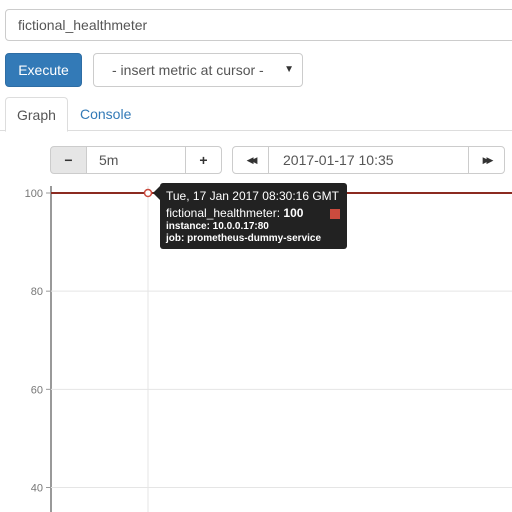 The height and width of the screenshot is (512, 512). Describe the element at coordinates (335, 214) in the screenshot. I see `series-color-swatch` at that location.